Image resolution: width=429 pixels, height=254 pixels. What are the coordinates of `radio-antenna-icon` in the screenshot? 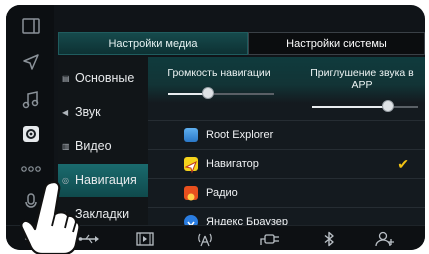 It's located at (205, 239).